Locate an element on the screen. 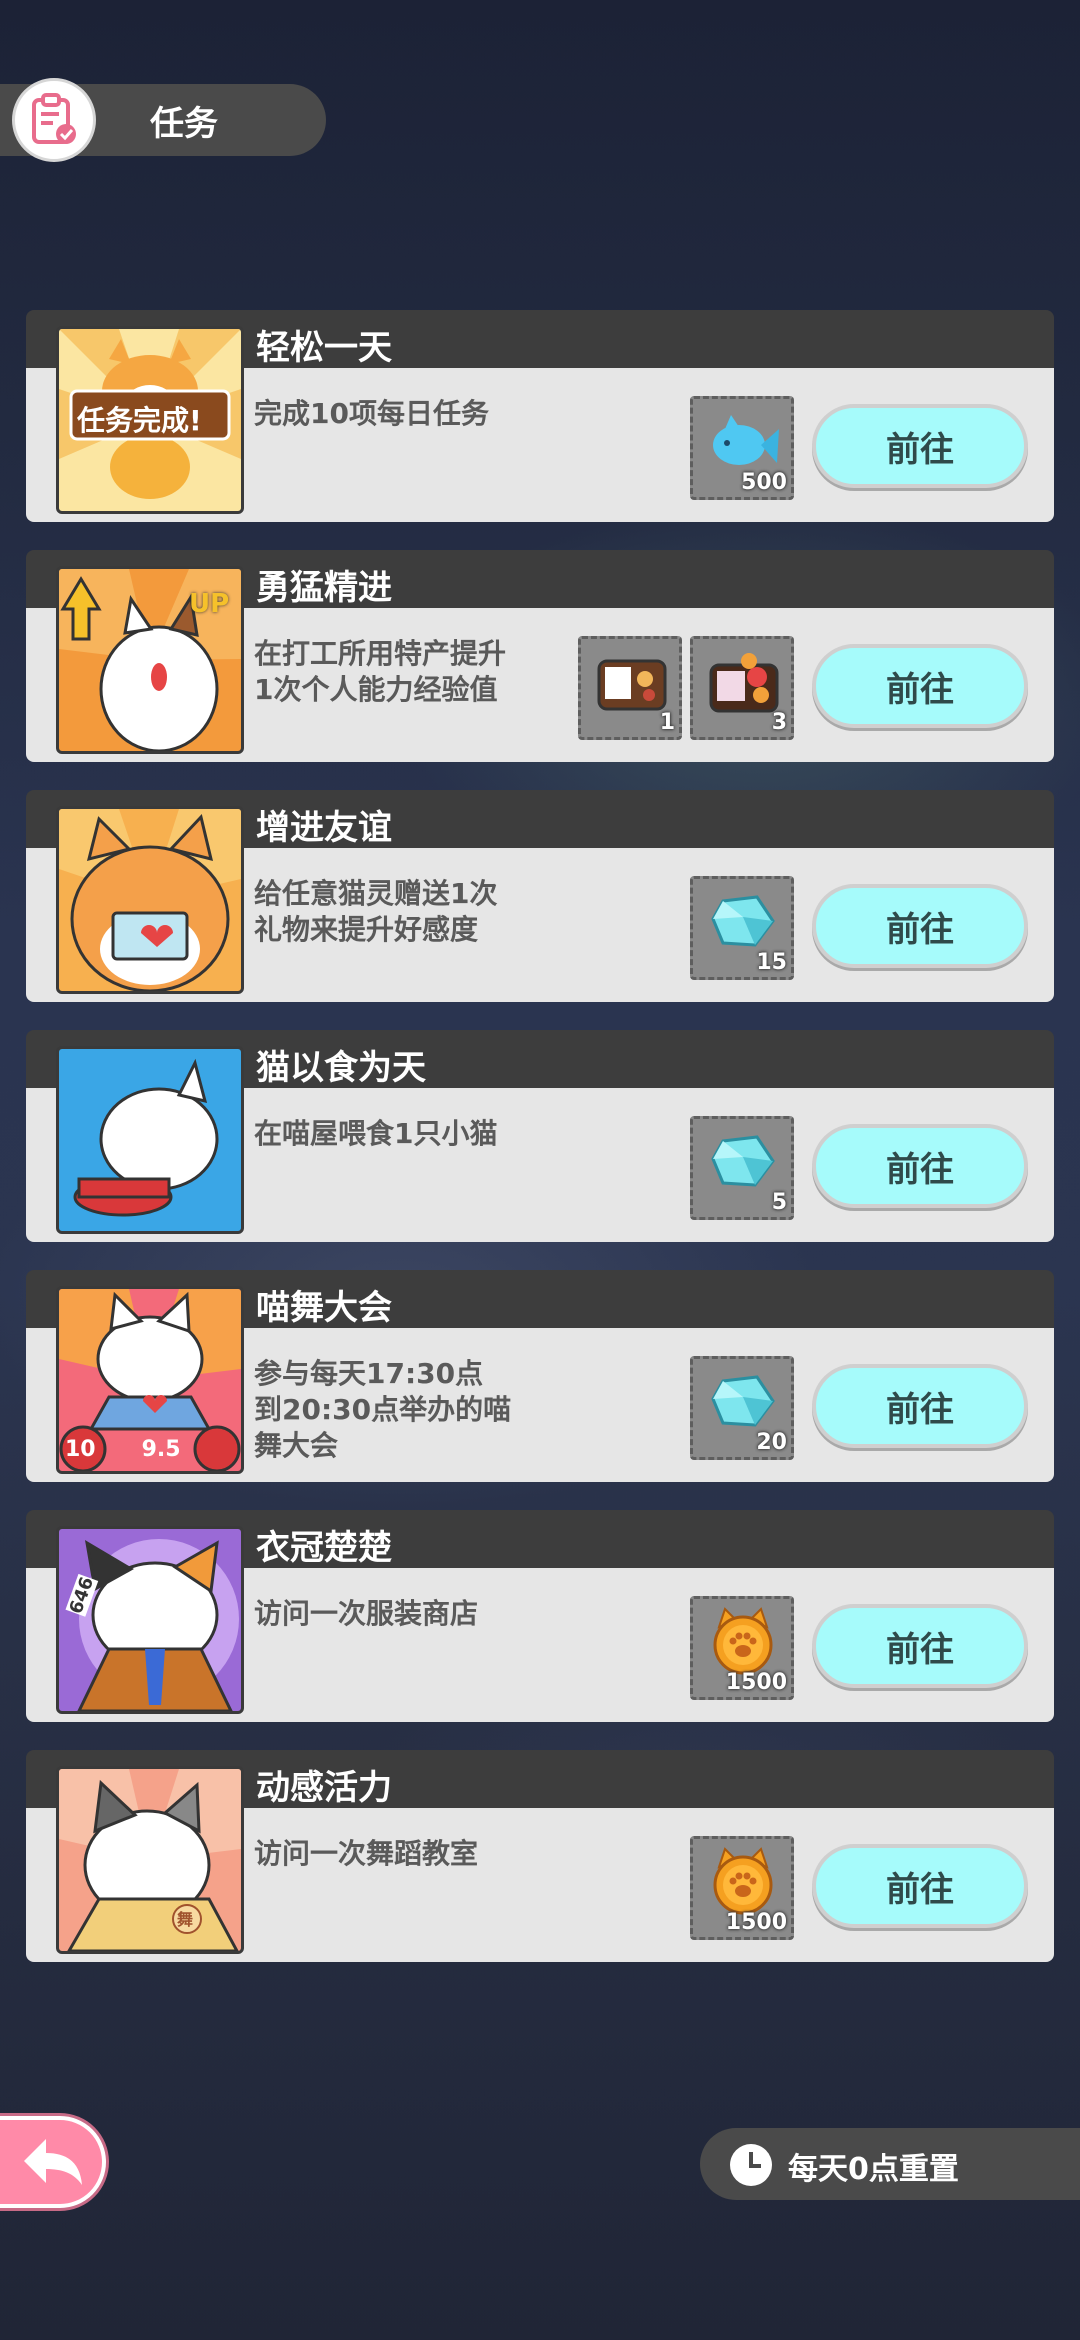  task-description: 在打工所用特产提升 1次个人能力经验值 is located at coordinates (380, 671).